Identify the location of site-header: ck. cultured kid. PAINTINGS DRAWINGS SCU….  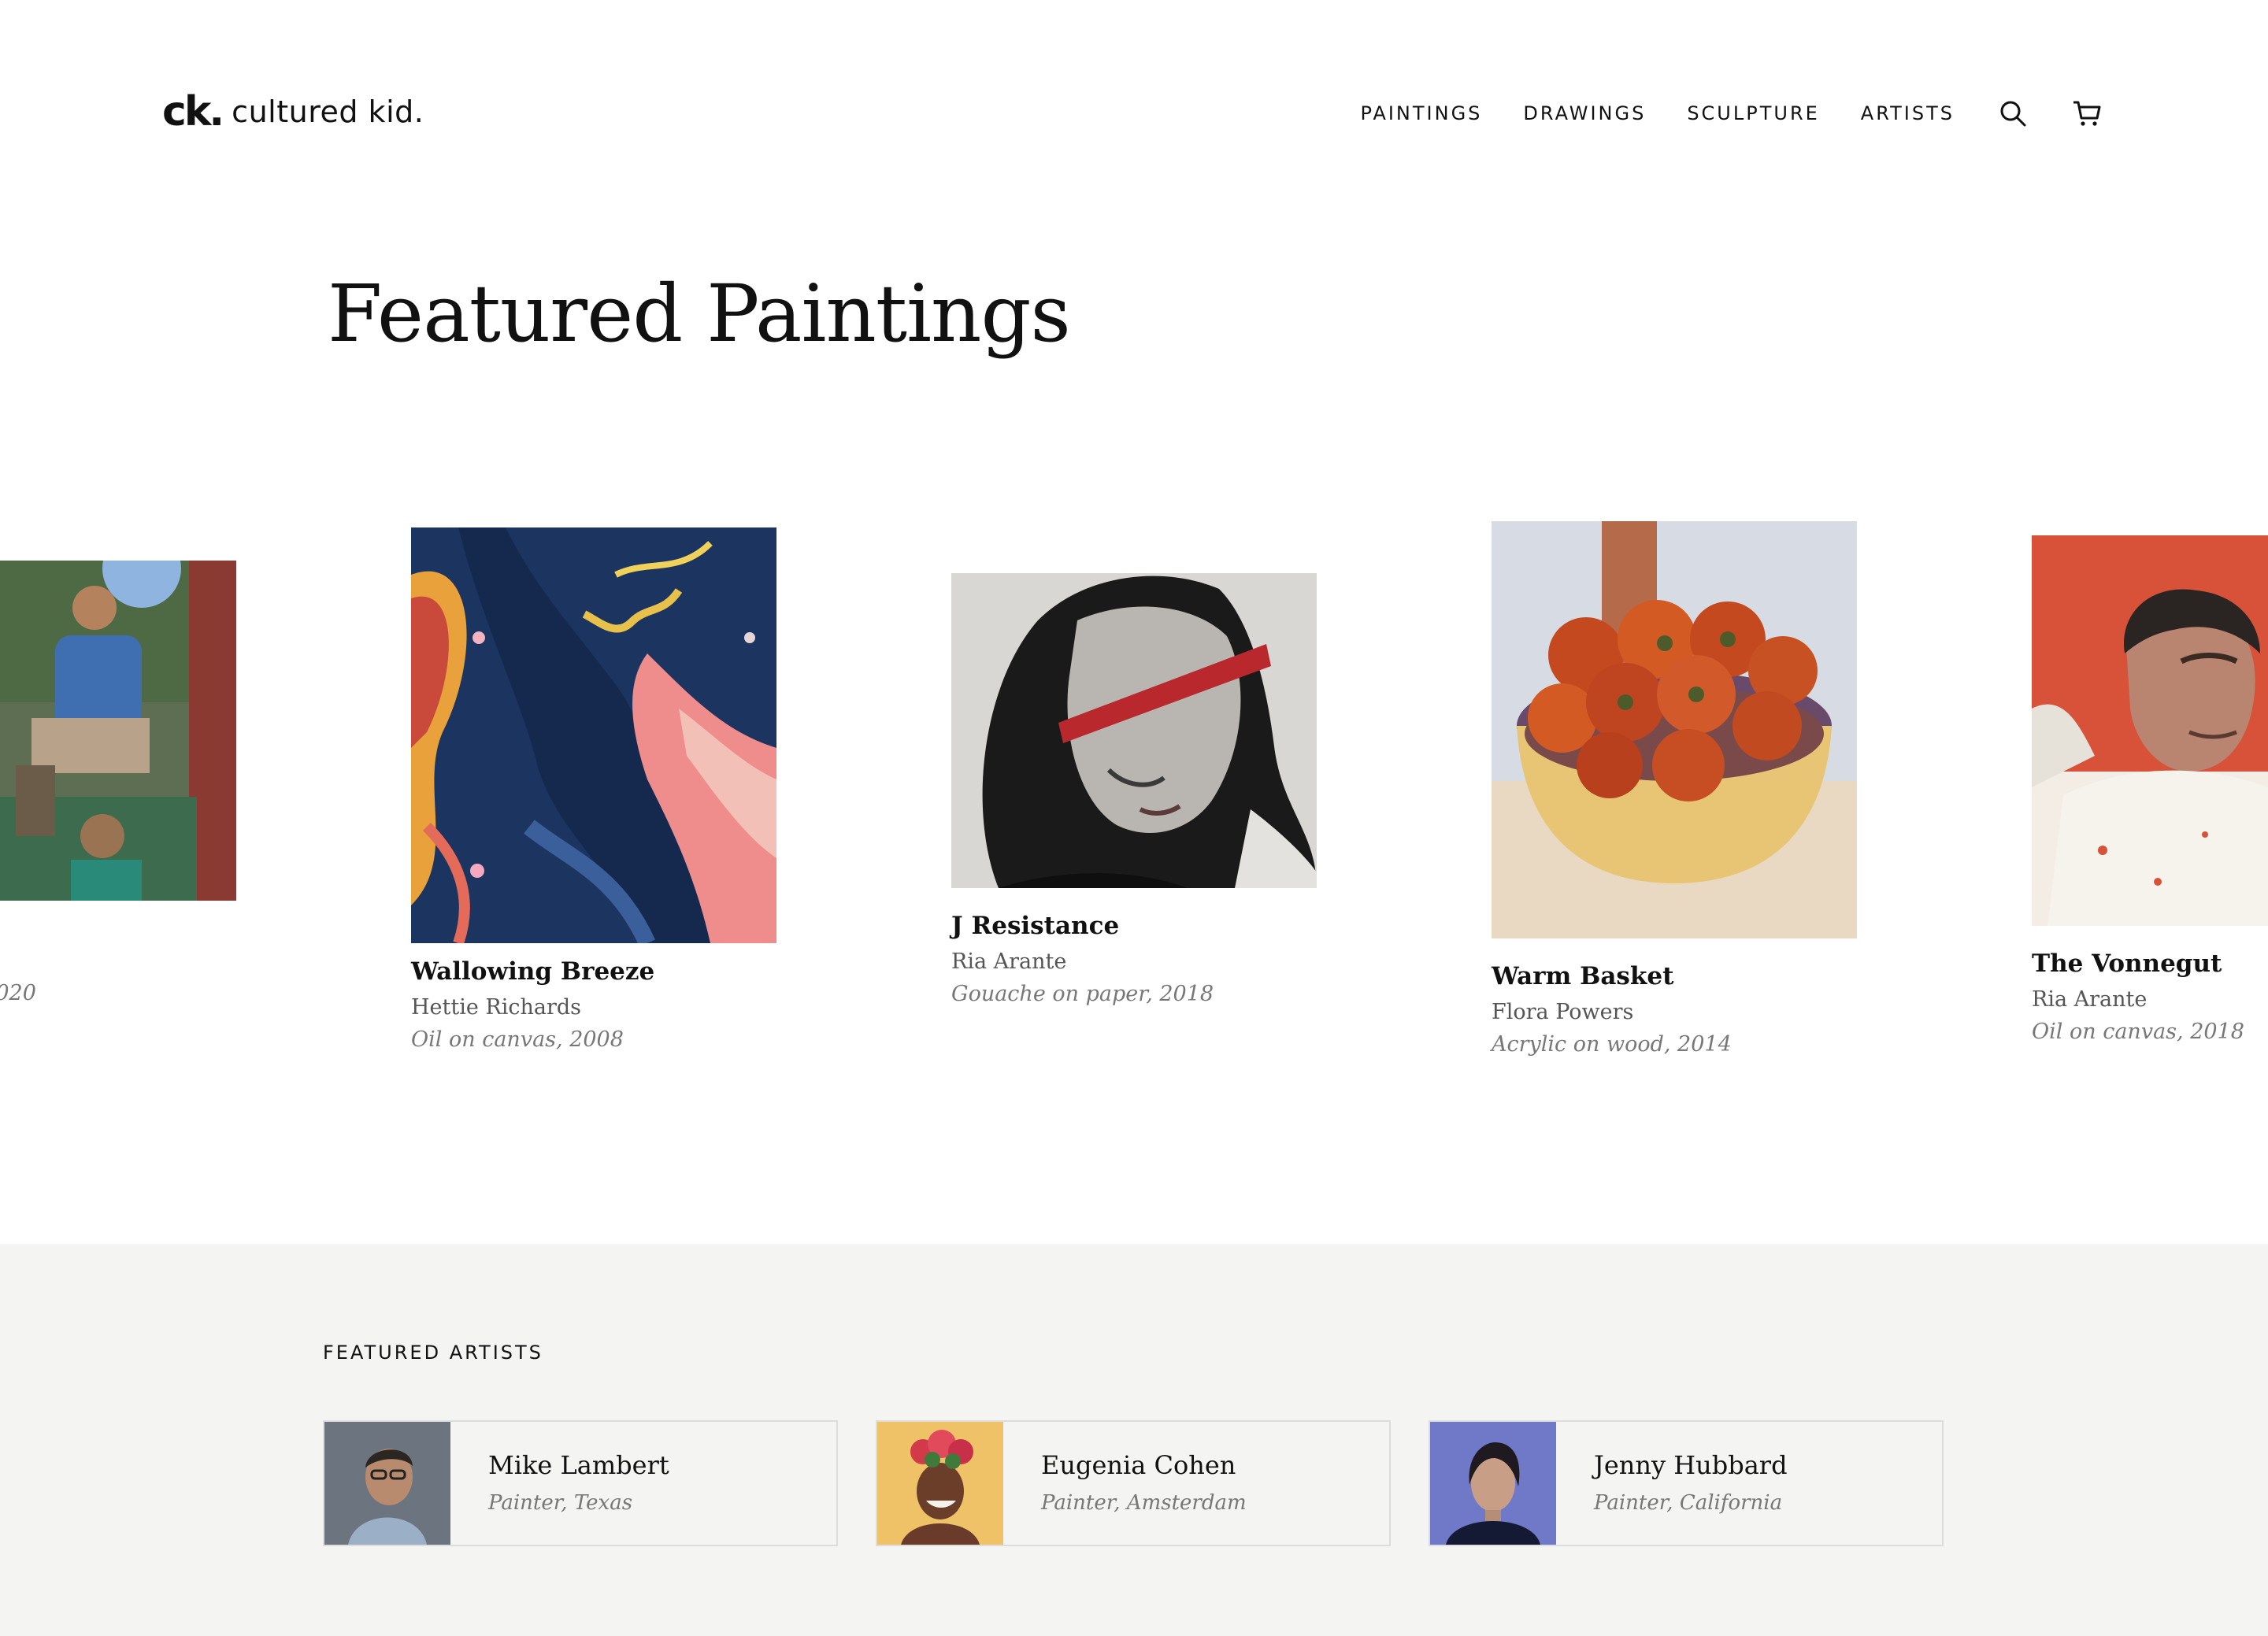
(1134, 110).